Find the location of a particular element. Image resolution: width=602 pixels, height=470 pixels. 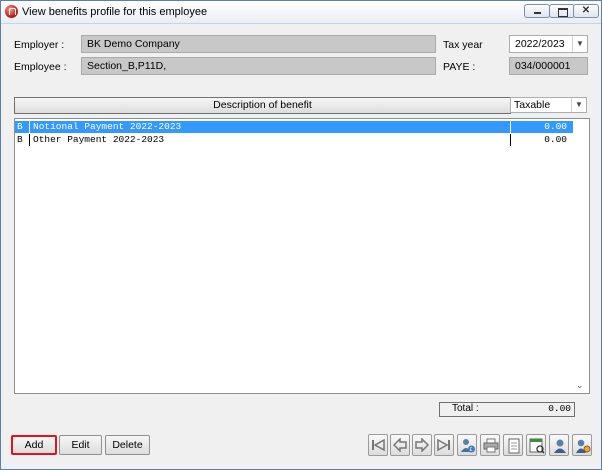

user-icon is located at coordinates (560, 446).